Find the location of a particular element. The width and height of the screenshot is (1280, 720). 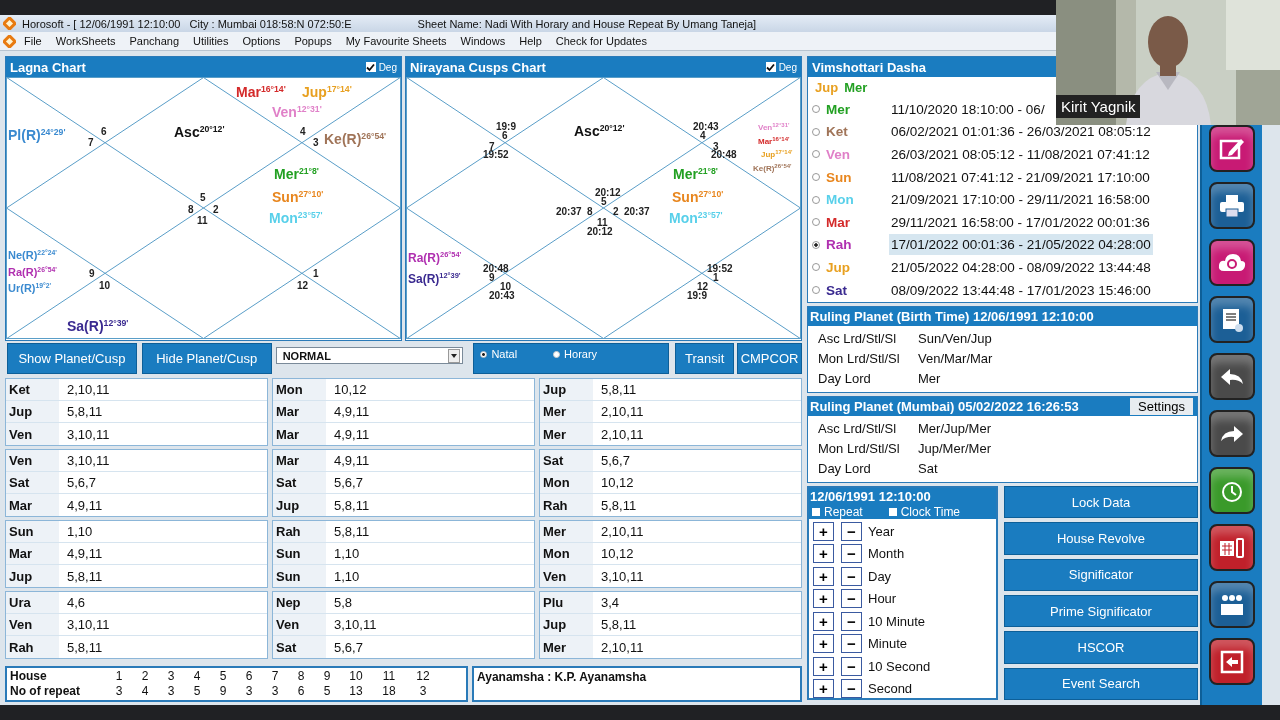

house-label: 19:9 is located at coordinates (506, 126).